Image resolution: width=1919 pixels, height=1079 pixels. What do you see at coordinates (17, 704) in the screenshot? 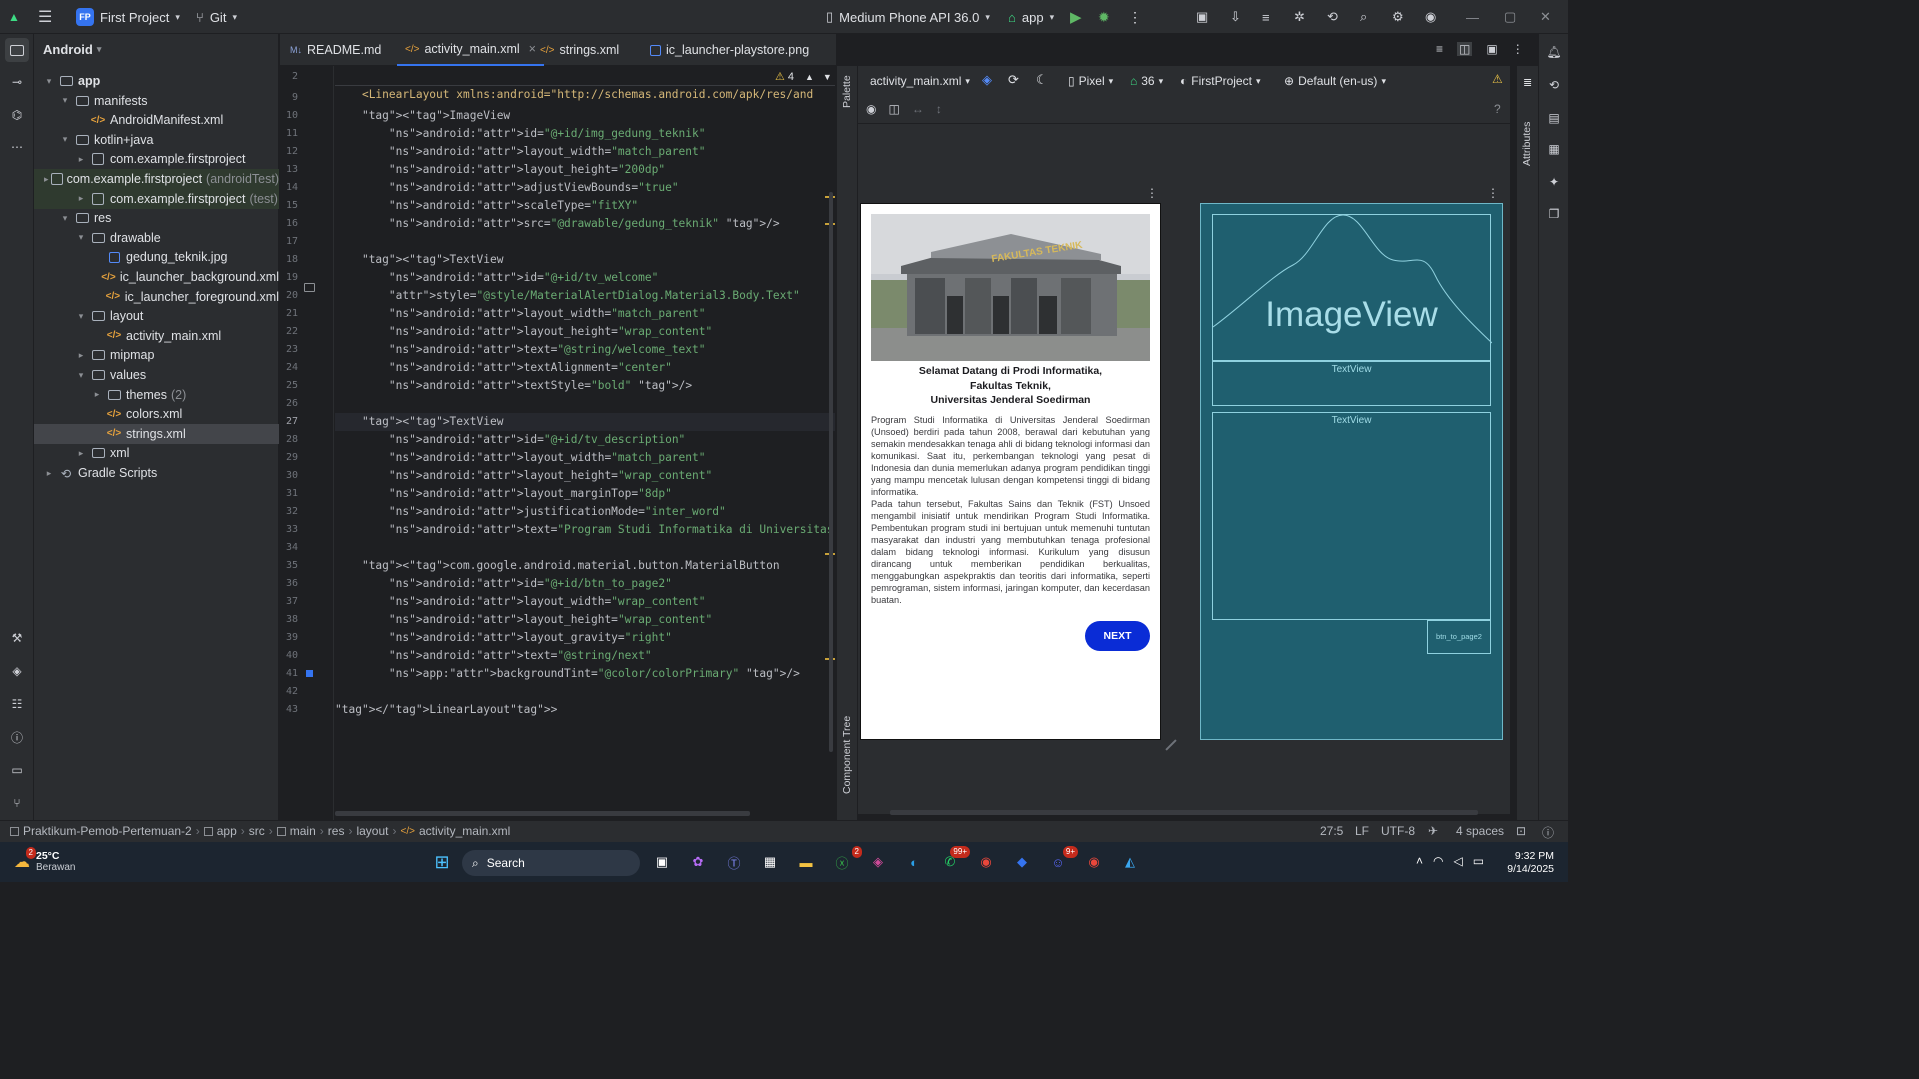
I see `logcat-tool-button: ☷` at bounding box center [17, 704].